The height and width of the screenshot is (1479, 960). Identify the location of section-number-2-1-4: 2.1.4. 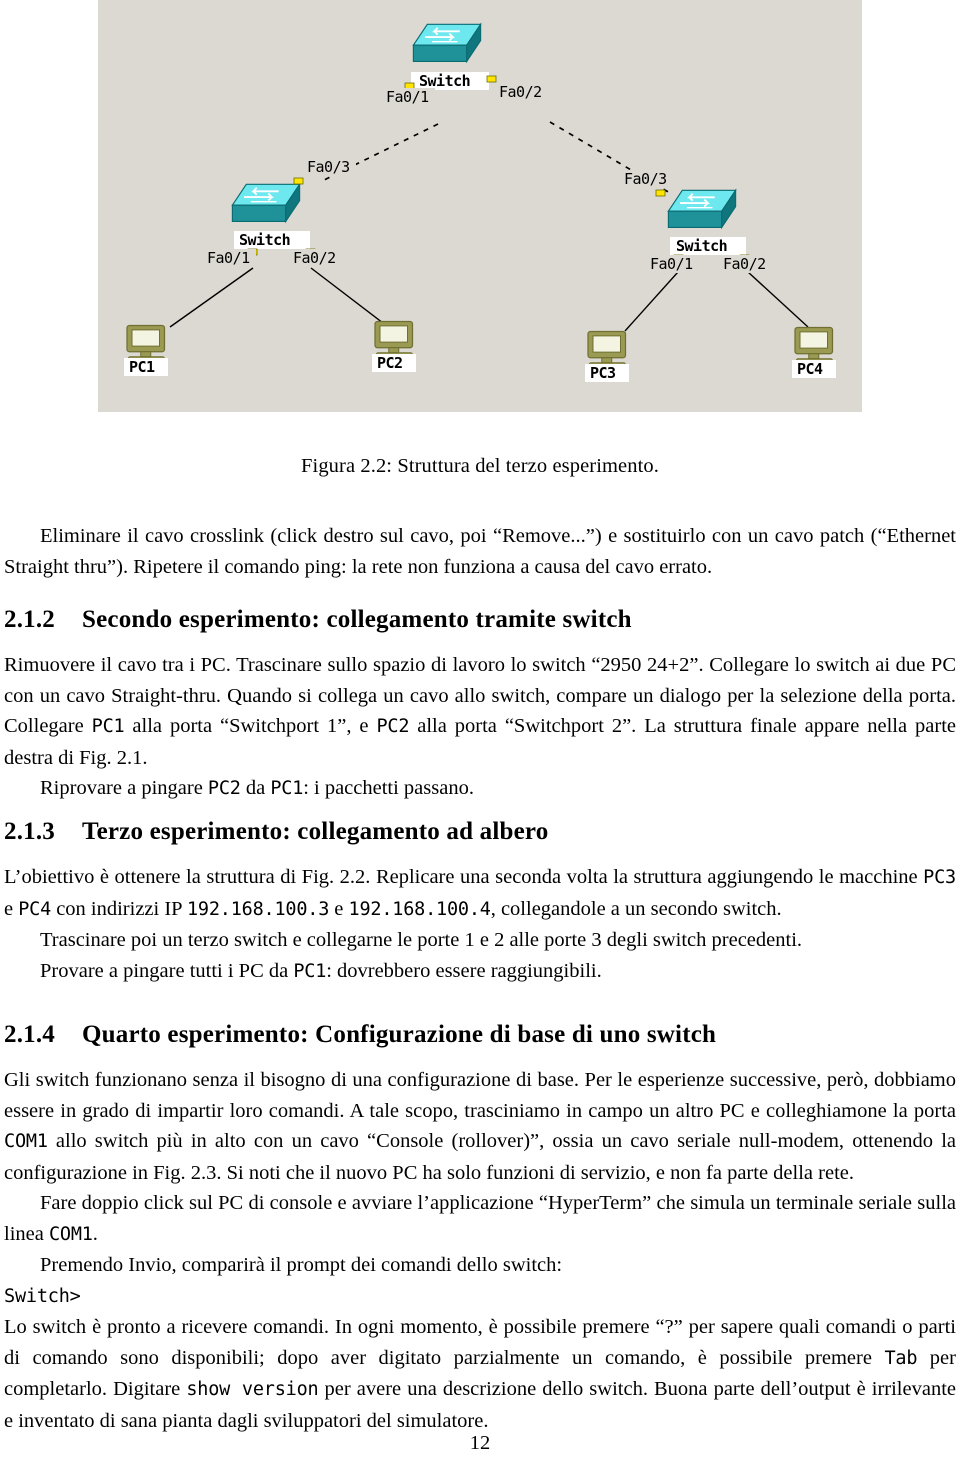
(29, 1034).